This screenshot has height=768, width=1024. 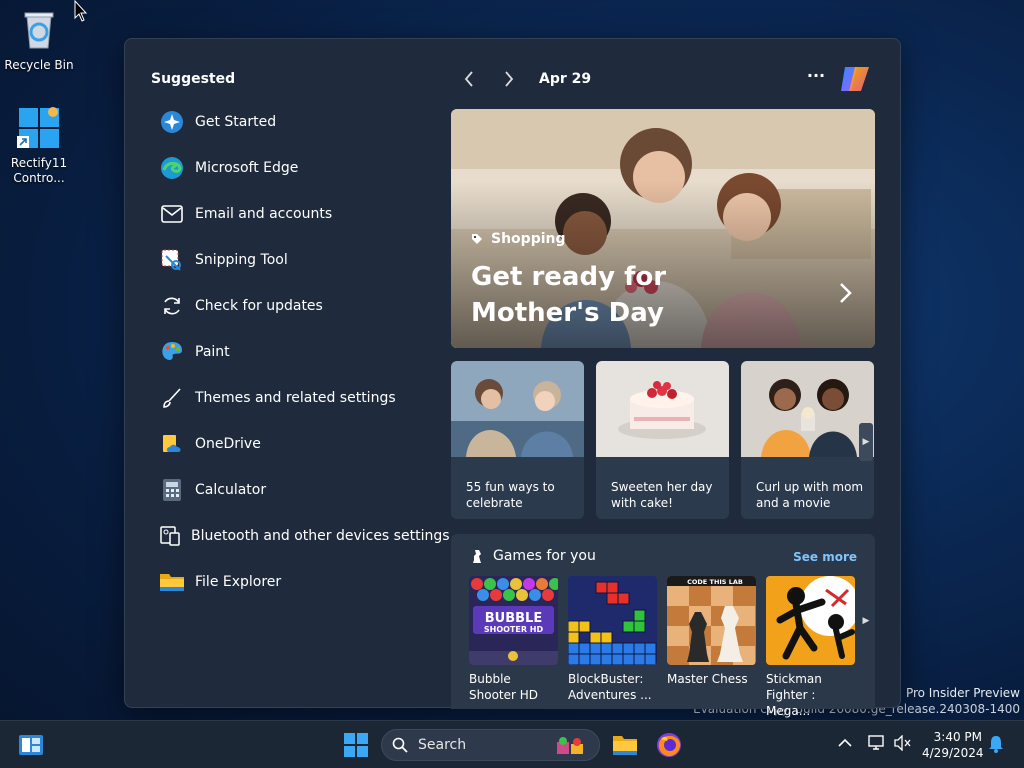 What do you see at coordinates (662, 495) in the screenshot?
I see `story-card-title: Sweeten her day with cake!` at bounding box center [662, 495].